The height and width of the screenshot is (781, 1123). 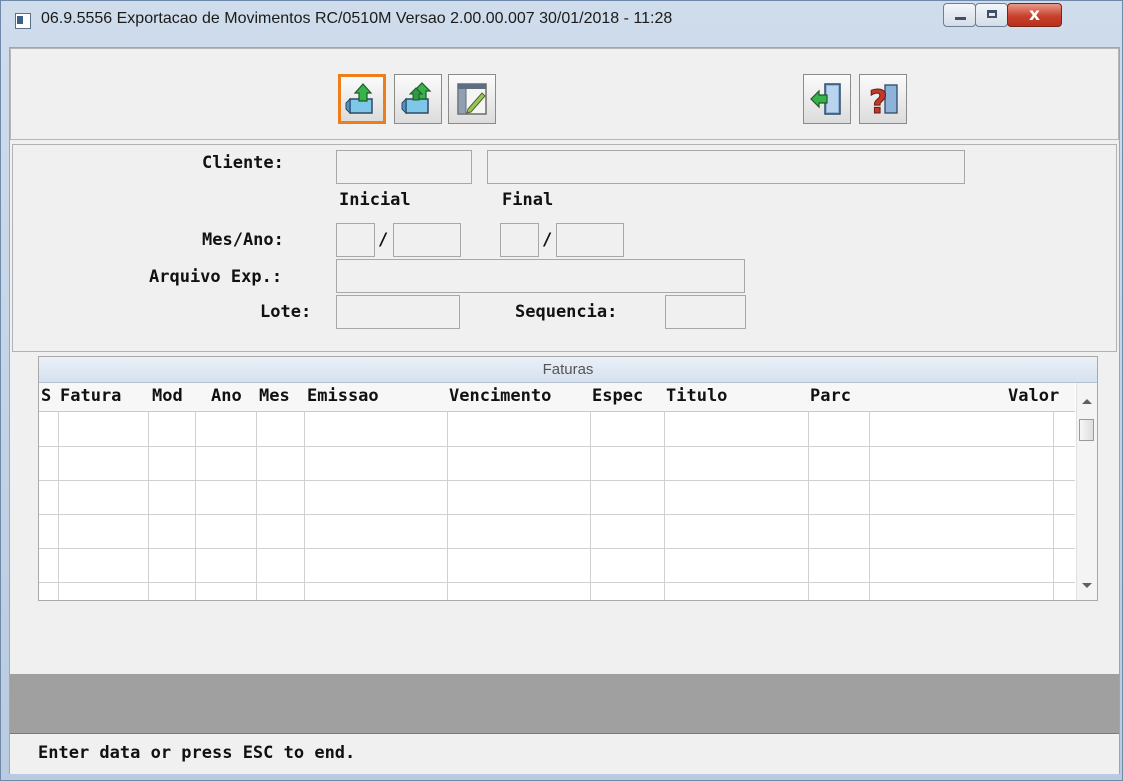 I want to click on edit-icon, so click(x=472, y=99).